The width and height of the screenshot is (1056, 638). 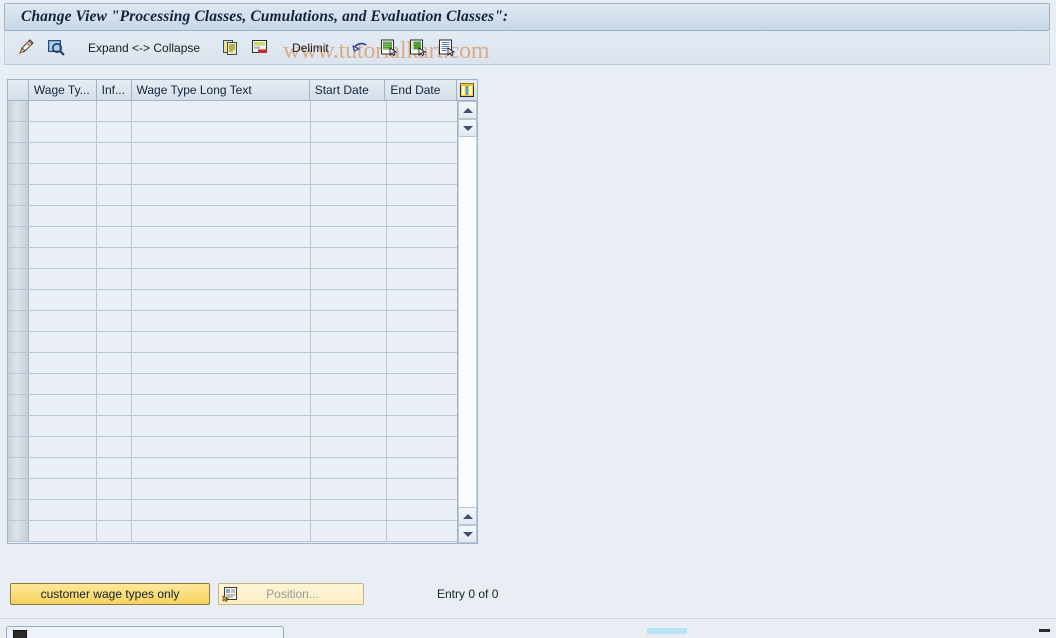 What do you see at coordinates (389, 48) in the screenshot?
I see `select-all-icon` at bounding box center [389, 48].